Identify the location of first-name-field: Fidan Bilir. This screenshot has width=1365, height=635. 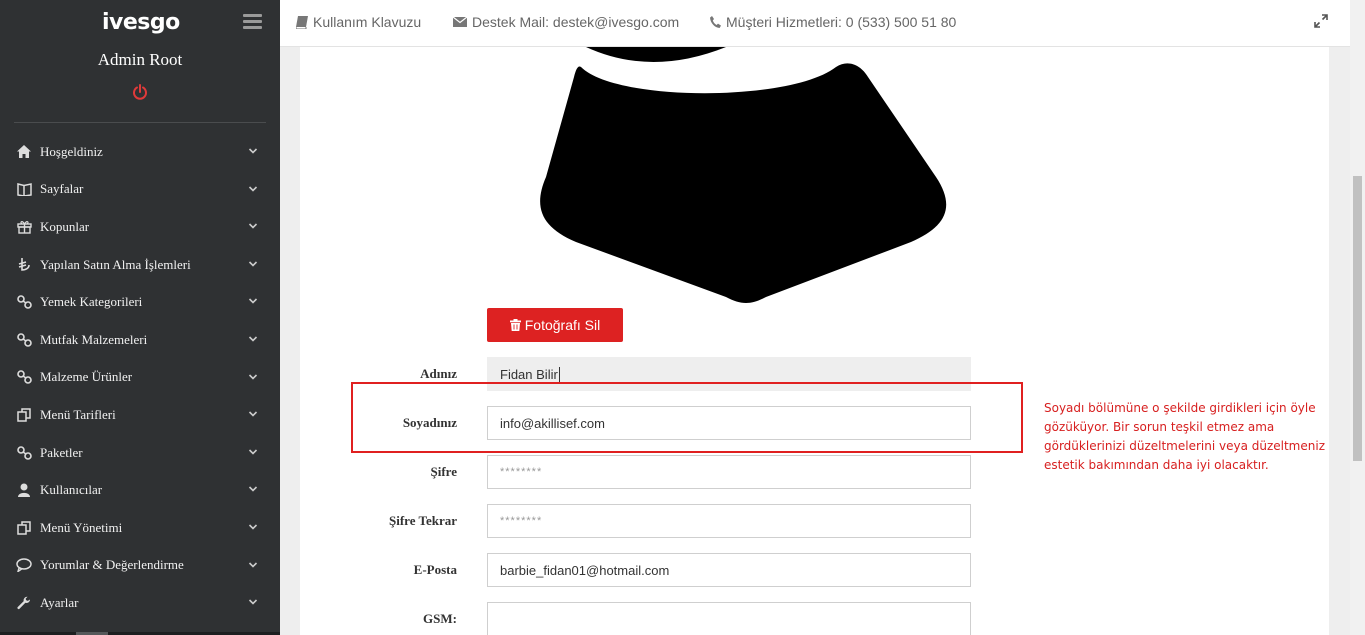
(729, 374).